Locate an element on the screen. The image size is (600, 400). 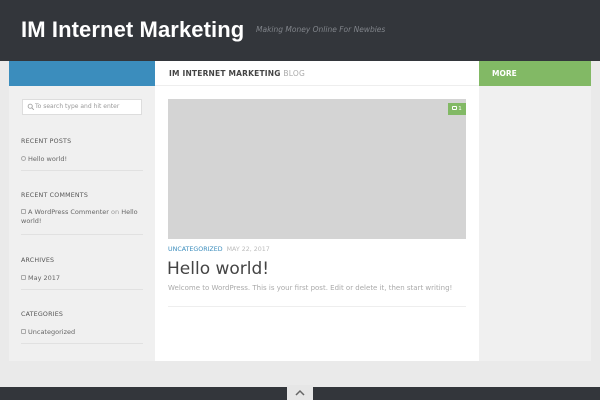
sidebar-header-bar is located at coordinates (82, 73).